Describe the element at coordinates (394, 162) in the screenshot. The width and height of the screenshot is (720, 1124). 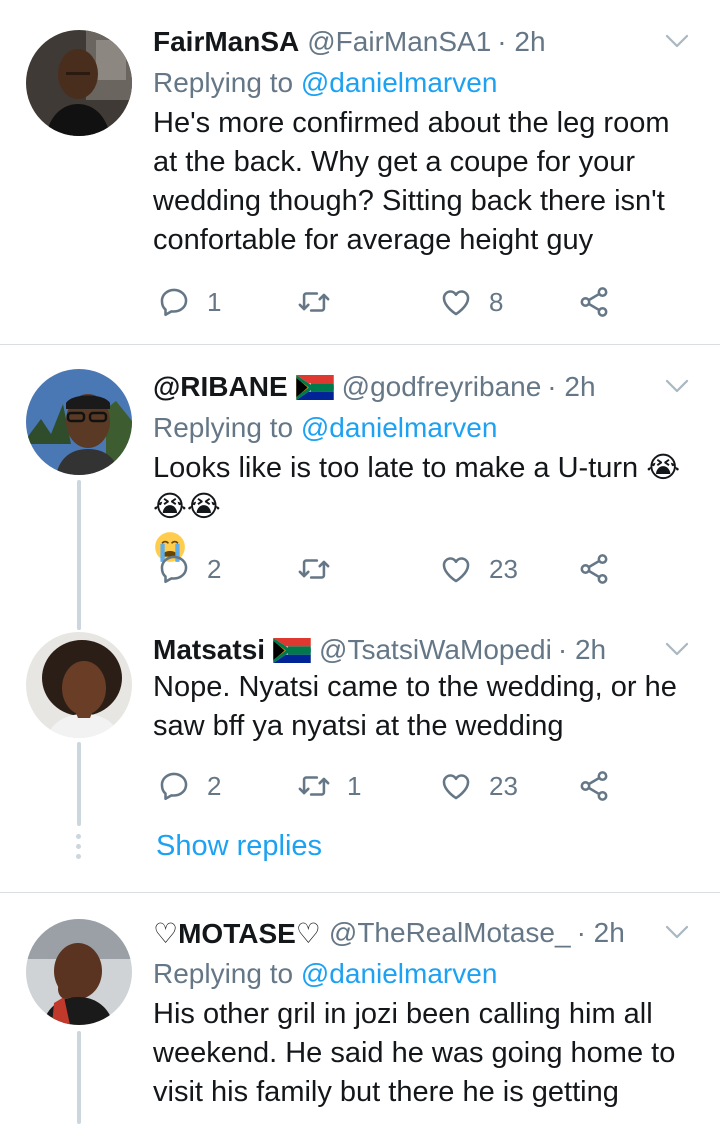
I see `tweet-text-line: at the back. Why get a coupe for your` at that location.